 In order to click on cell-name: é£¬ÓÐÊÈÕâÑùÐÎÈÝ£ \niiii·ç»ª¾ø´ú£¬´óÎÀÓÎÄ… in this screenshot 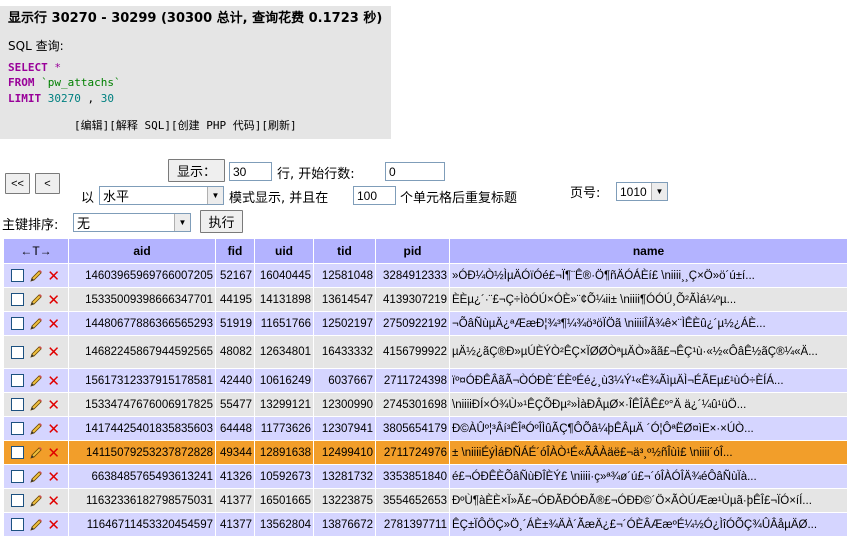, I will do `click(648, 476)`.